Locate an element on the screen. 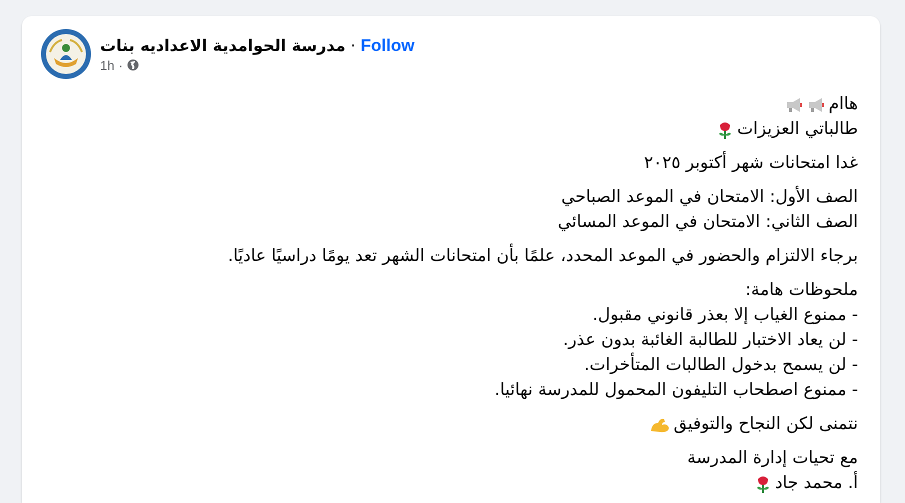  author-name: مدرسة الحوامدية الاعداديه بنات is located at coordinates (223, 45).